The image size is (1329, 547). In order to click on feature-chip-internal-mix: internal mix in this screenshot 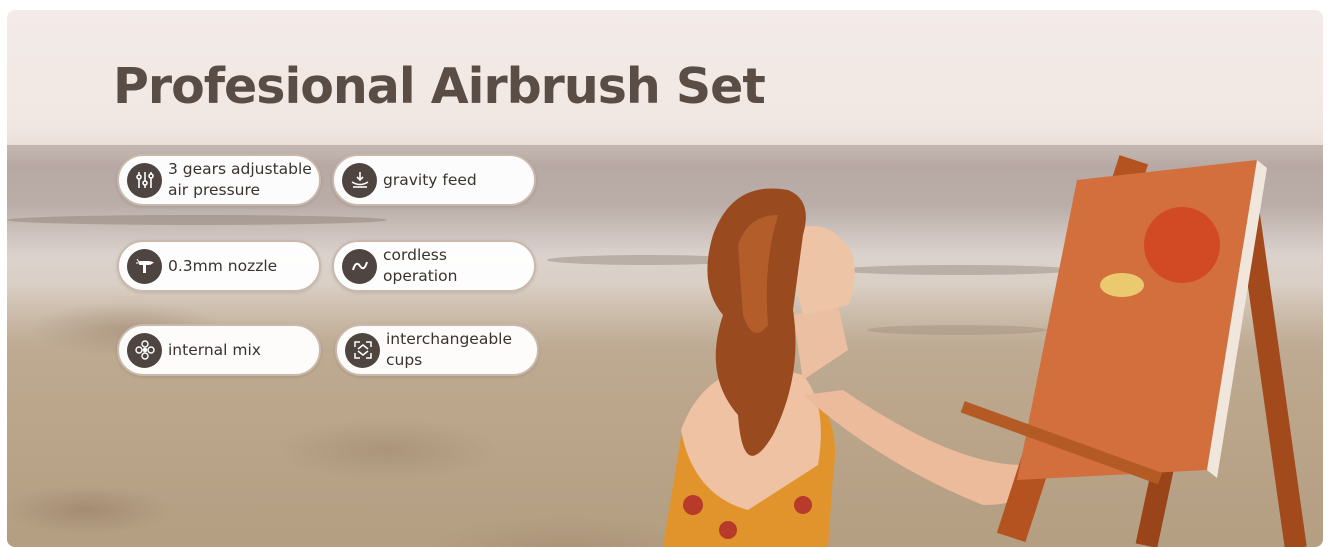, I will do `click(219, 350)`.